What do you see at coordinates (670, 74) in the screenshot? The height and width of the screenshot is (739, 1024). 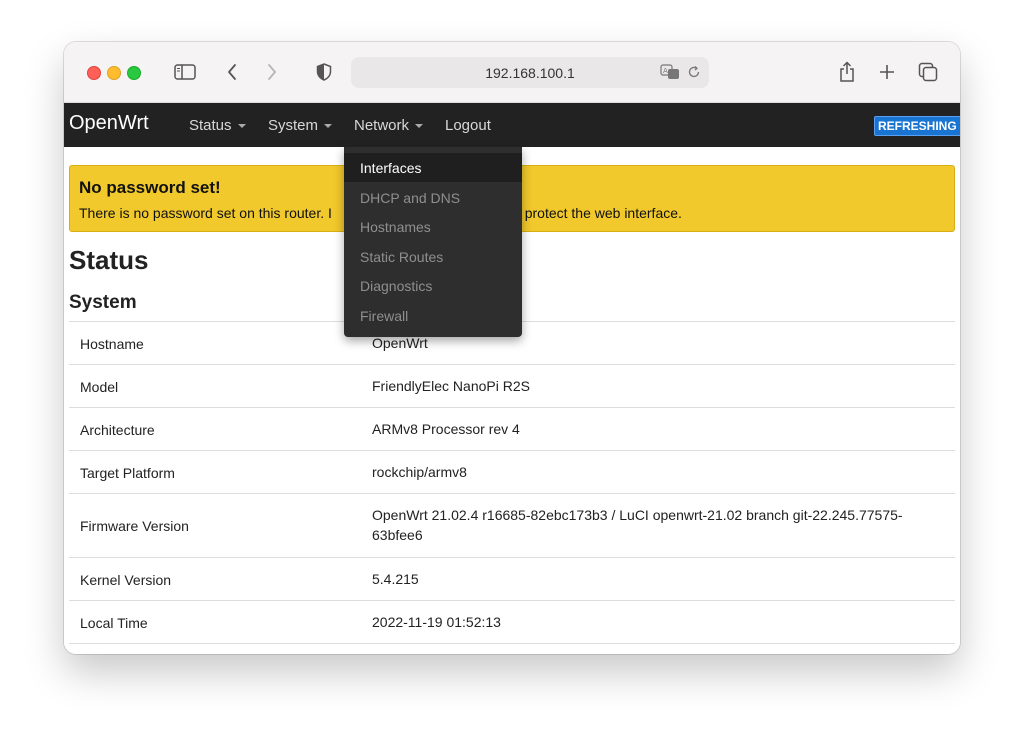 I see `translate-icon: A` at bounding box center [670, 74].